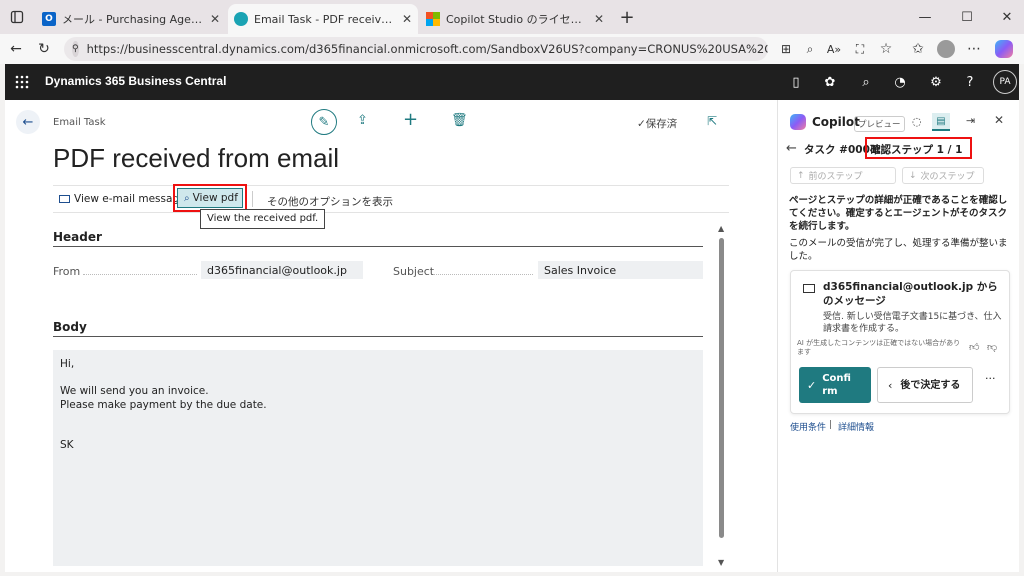 The height and width of the screenshot is (576, 1024). What do you see at coordinates (414, 271) in the screenshot?
I see `subject-label: Subject` at bounding box center [414, 271].